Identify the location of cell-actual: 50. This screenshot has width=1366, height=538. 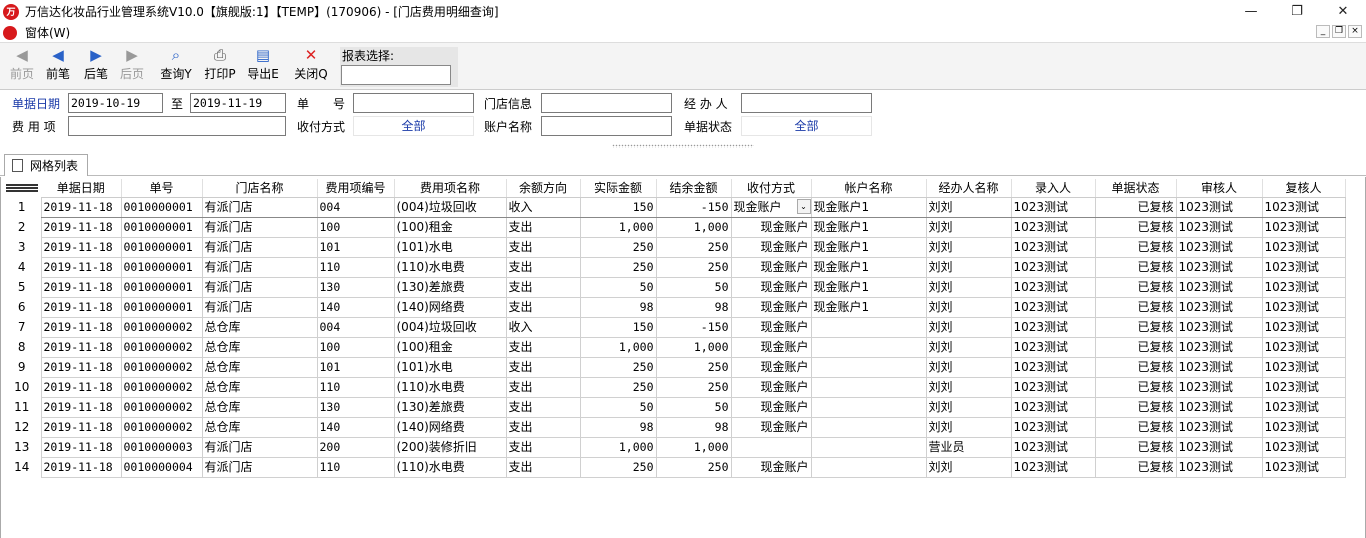
(618, 407).